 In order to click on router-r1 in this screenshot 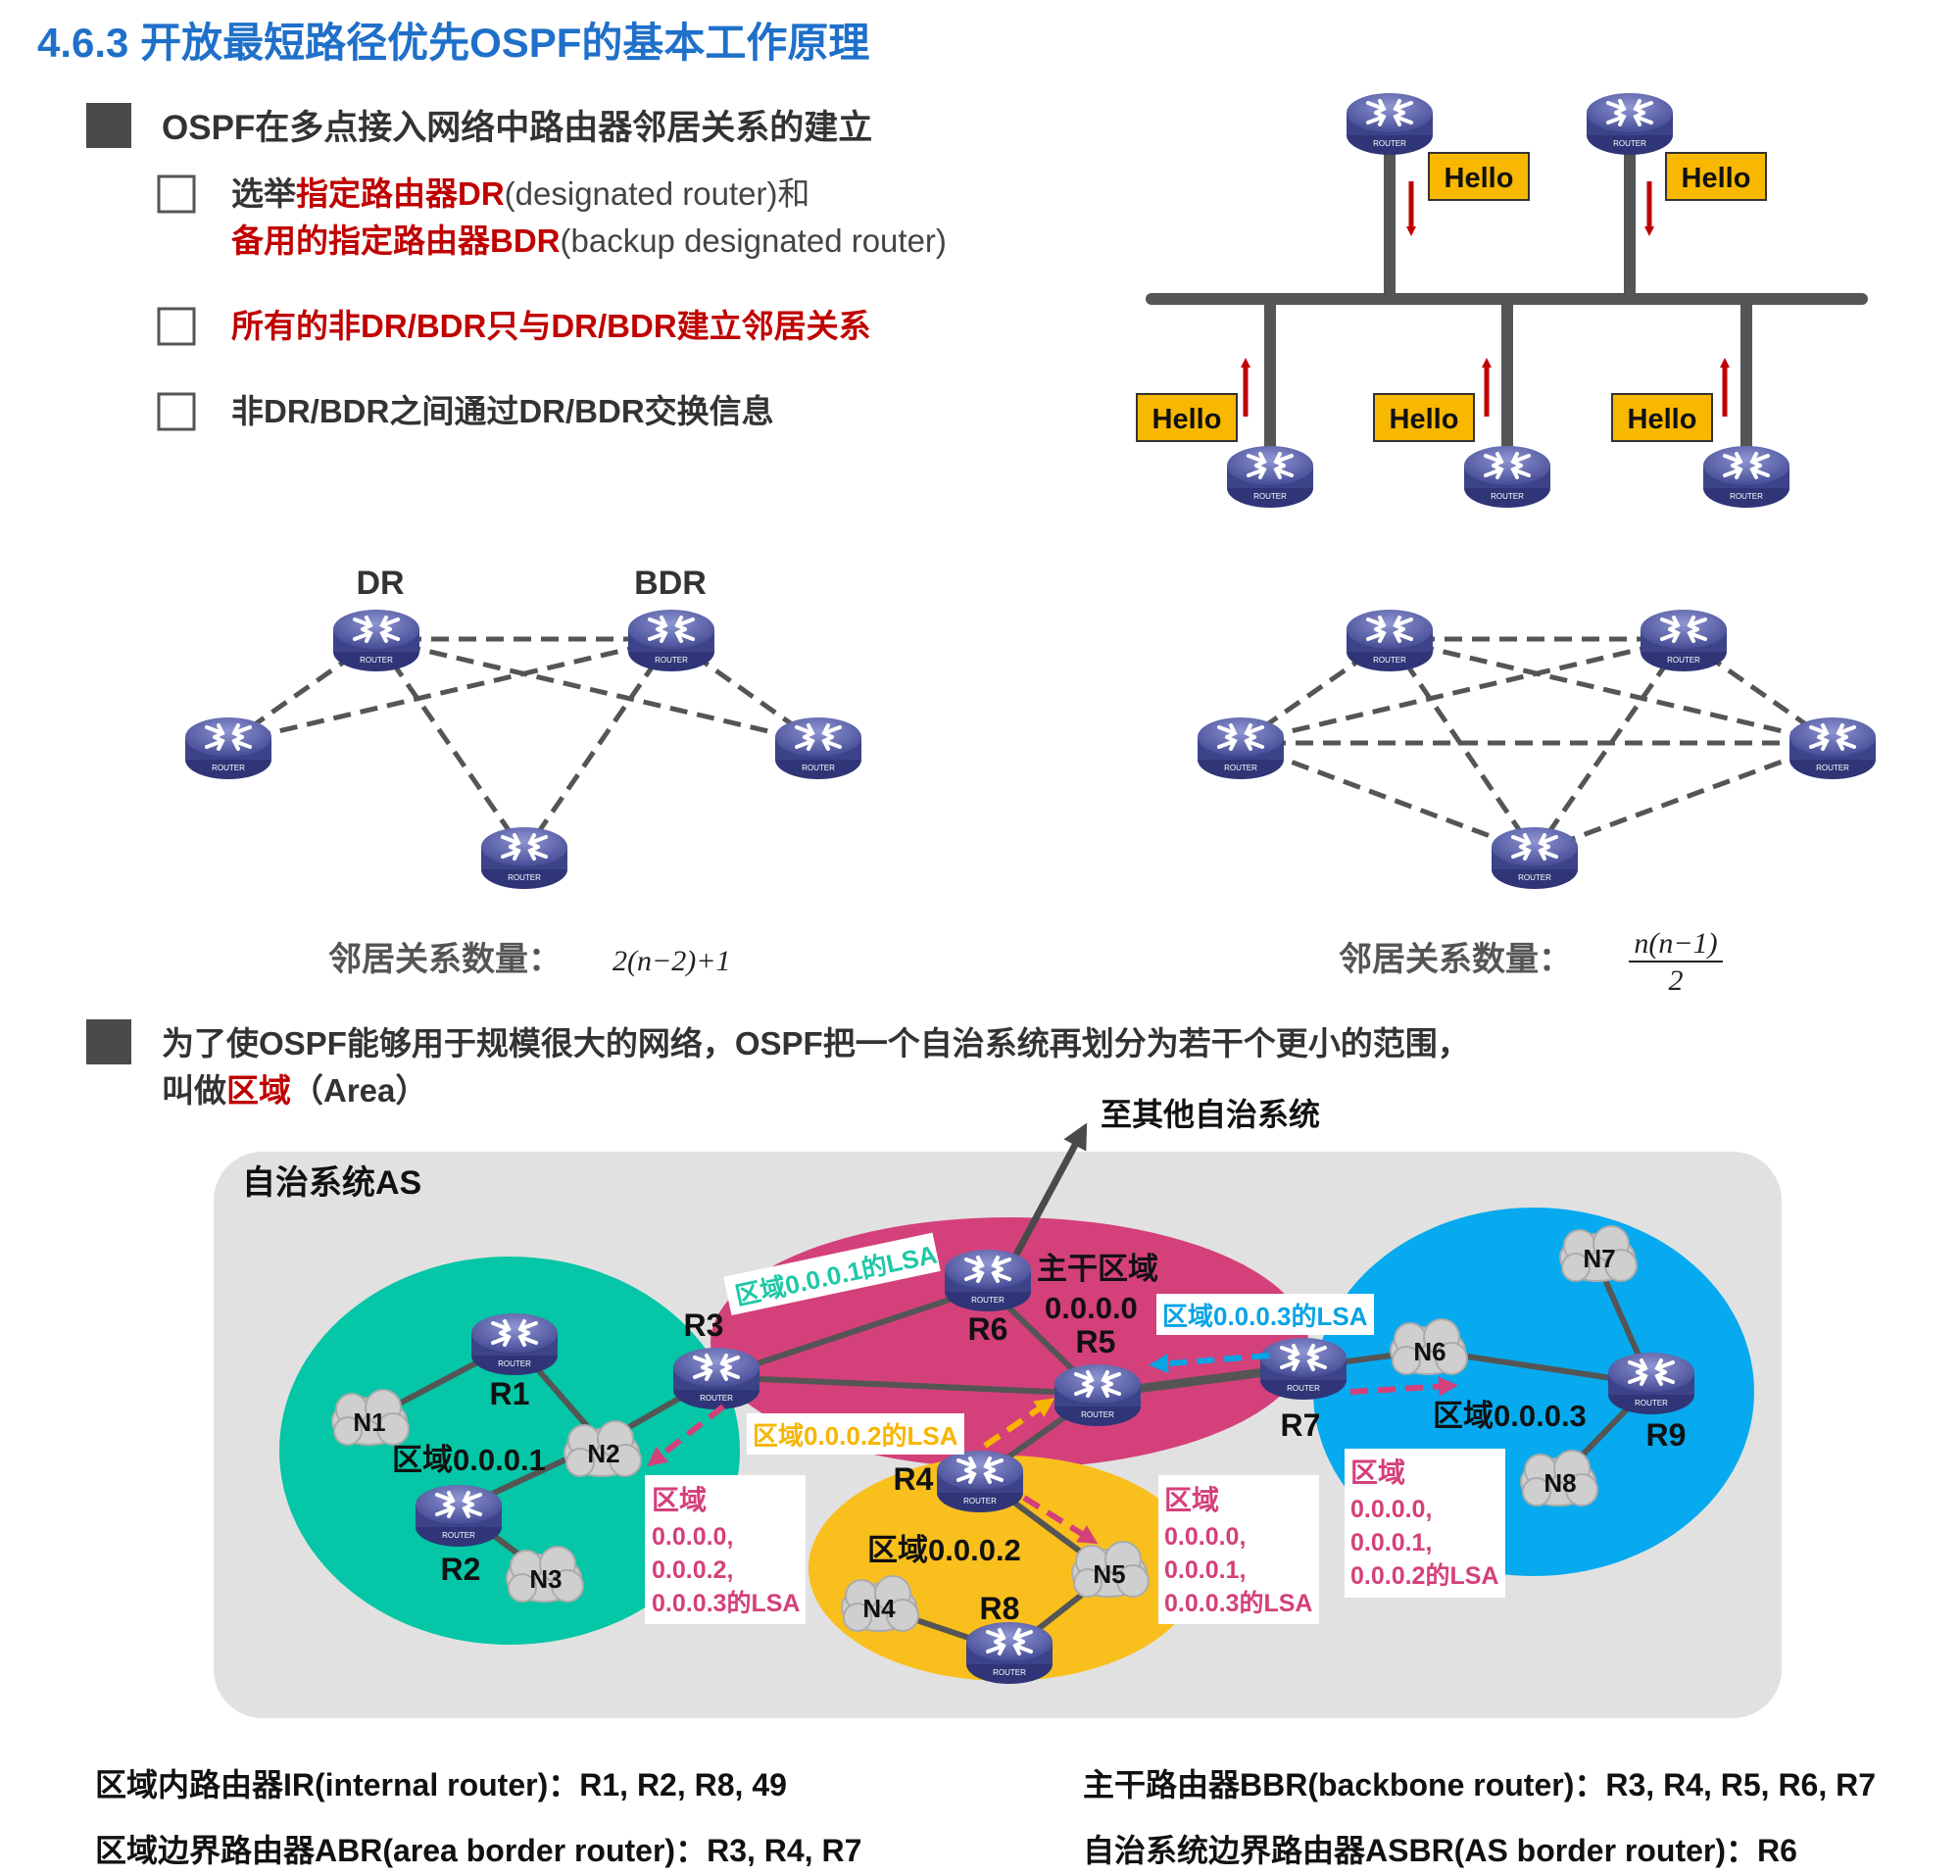, I will do `click(514, 1344)`.